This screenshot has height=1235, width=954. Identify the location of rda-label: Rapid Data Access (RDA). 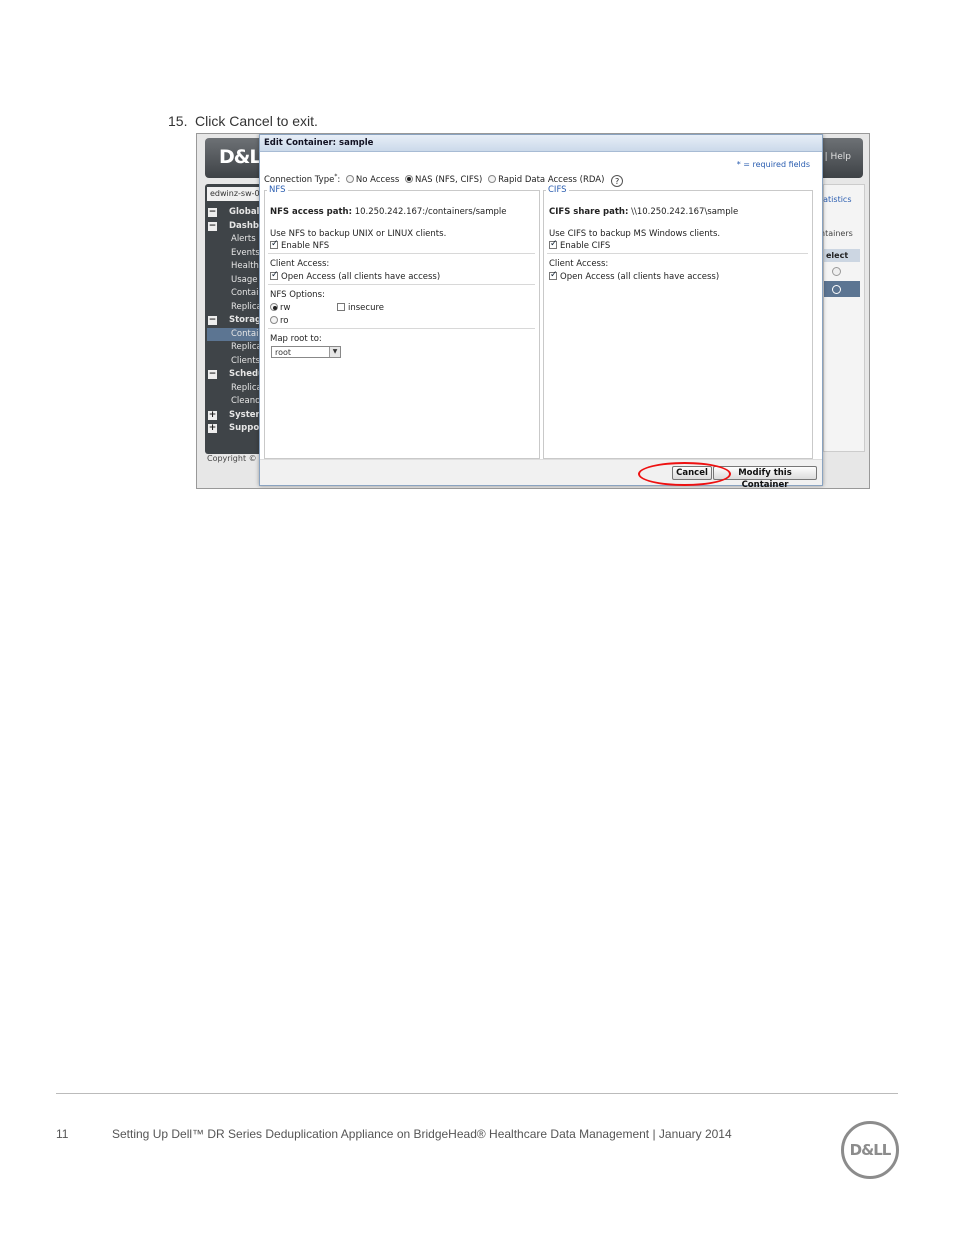
(551, 179).